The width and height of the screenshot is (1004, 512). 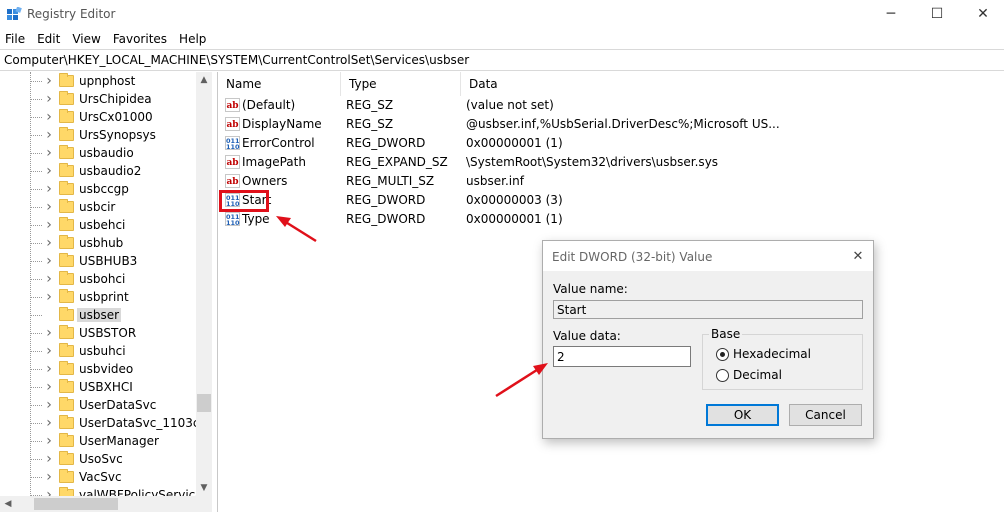 What do you see at coordinates (98, 441) in the screenshot?
I see `tree-item: › UserManager` at bounding box center [98, 441].